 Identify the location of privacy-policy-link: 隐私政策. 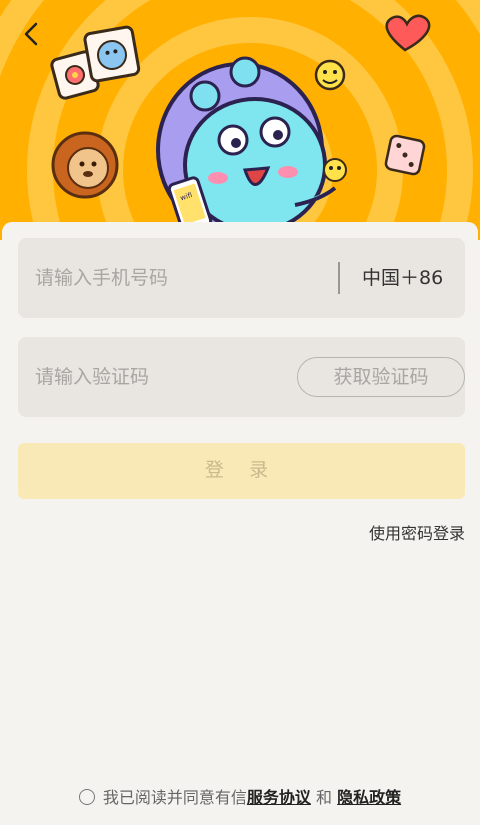
(369, 797).